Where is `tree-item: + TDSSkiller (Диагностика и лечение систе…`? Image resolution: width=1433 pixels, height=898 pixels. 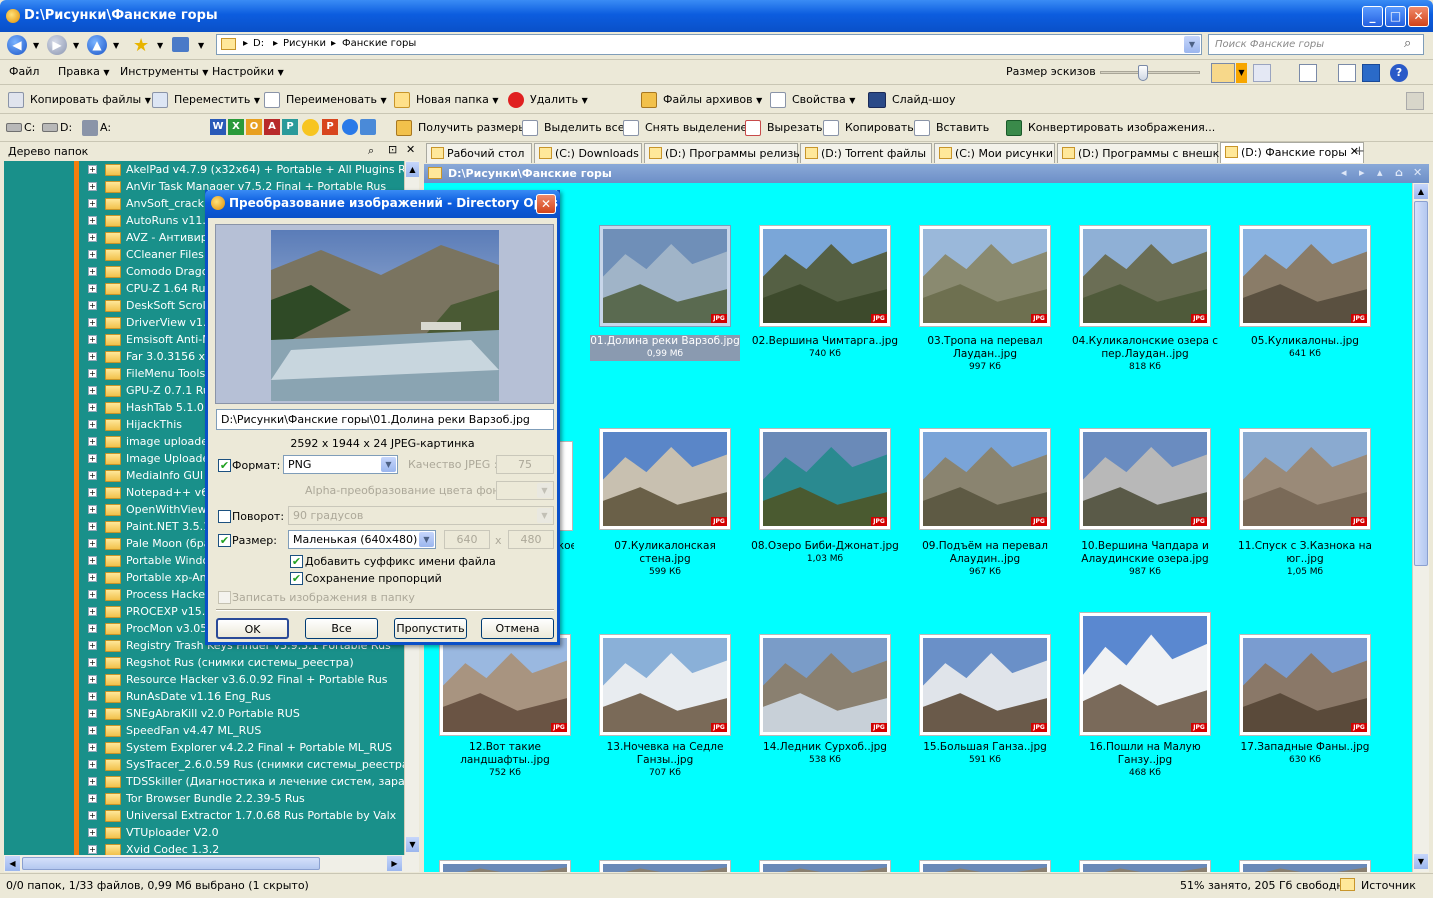
tree-item: + TDSSkiller (Диагностика и лечение систе… is located at coordinates (246, 782).